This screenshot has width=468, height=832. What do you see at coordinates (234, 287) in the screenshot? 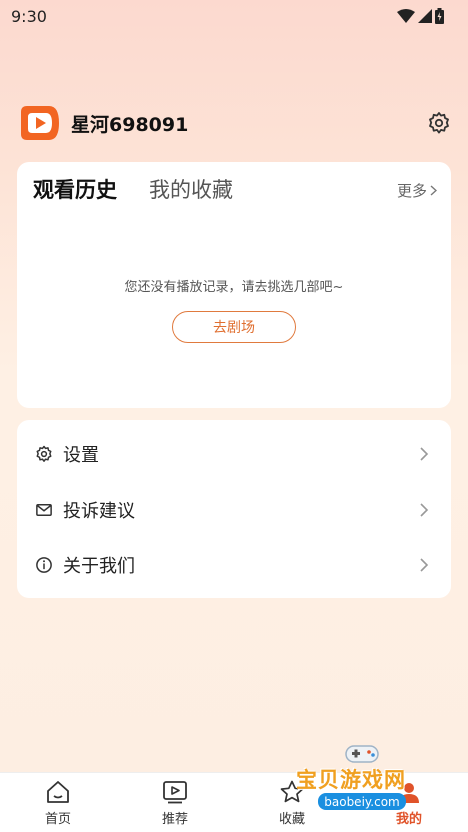
I see `empty-history-message: 您还没有播放记录，请去挑选几部吧~` at bounding box center [234, 287].